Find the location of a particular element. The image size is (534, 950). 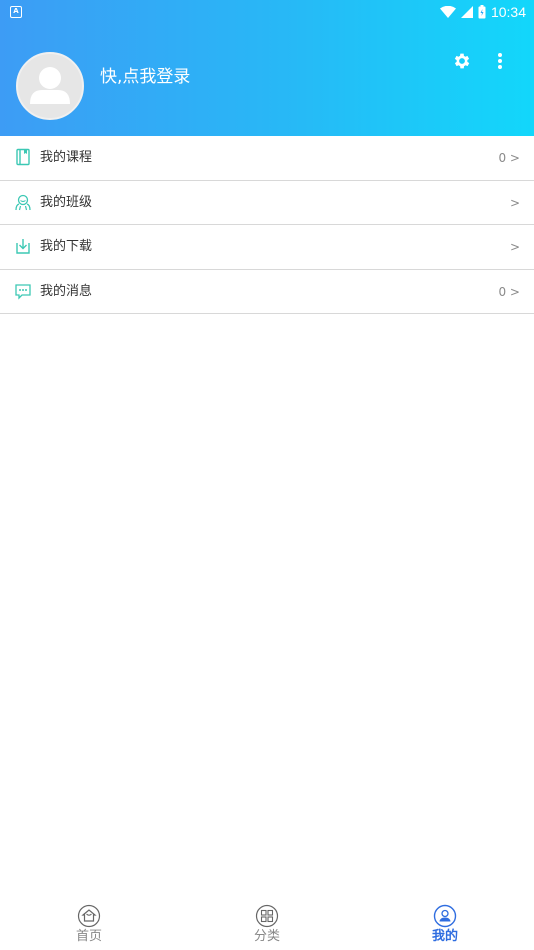

class-group-icon is located at coordinates (23, 202).